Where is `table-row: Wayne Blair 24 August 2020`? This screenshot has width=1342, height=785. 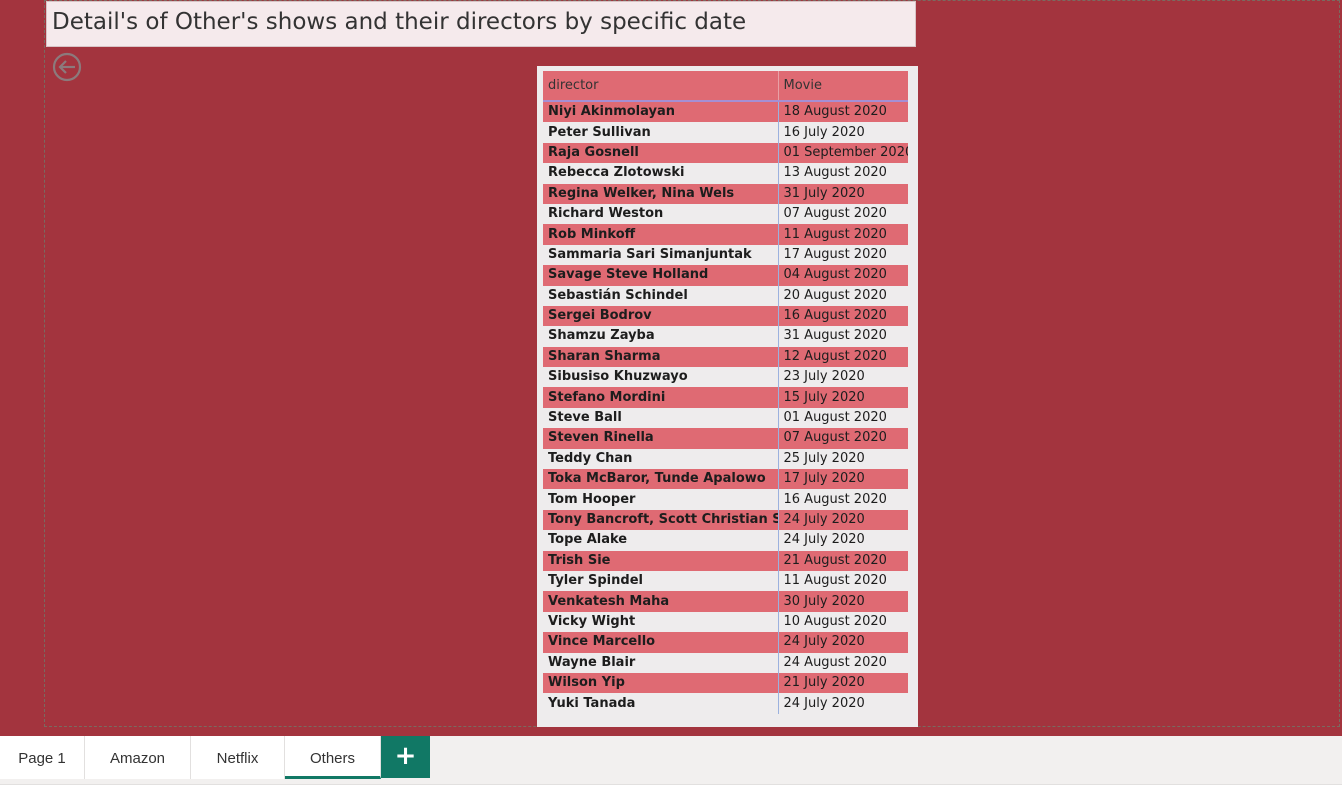 table-row: Wayne Blair 24 August 2020 is located at coordinates (725, 662).